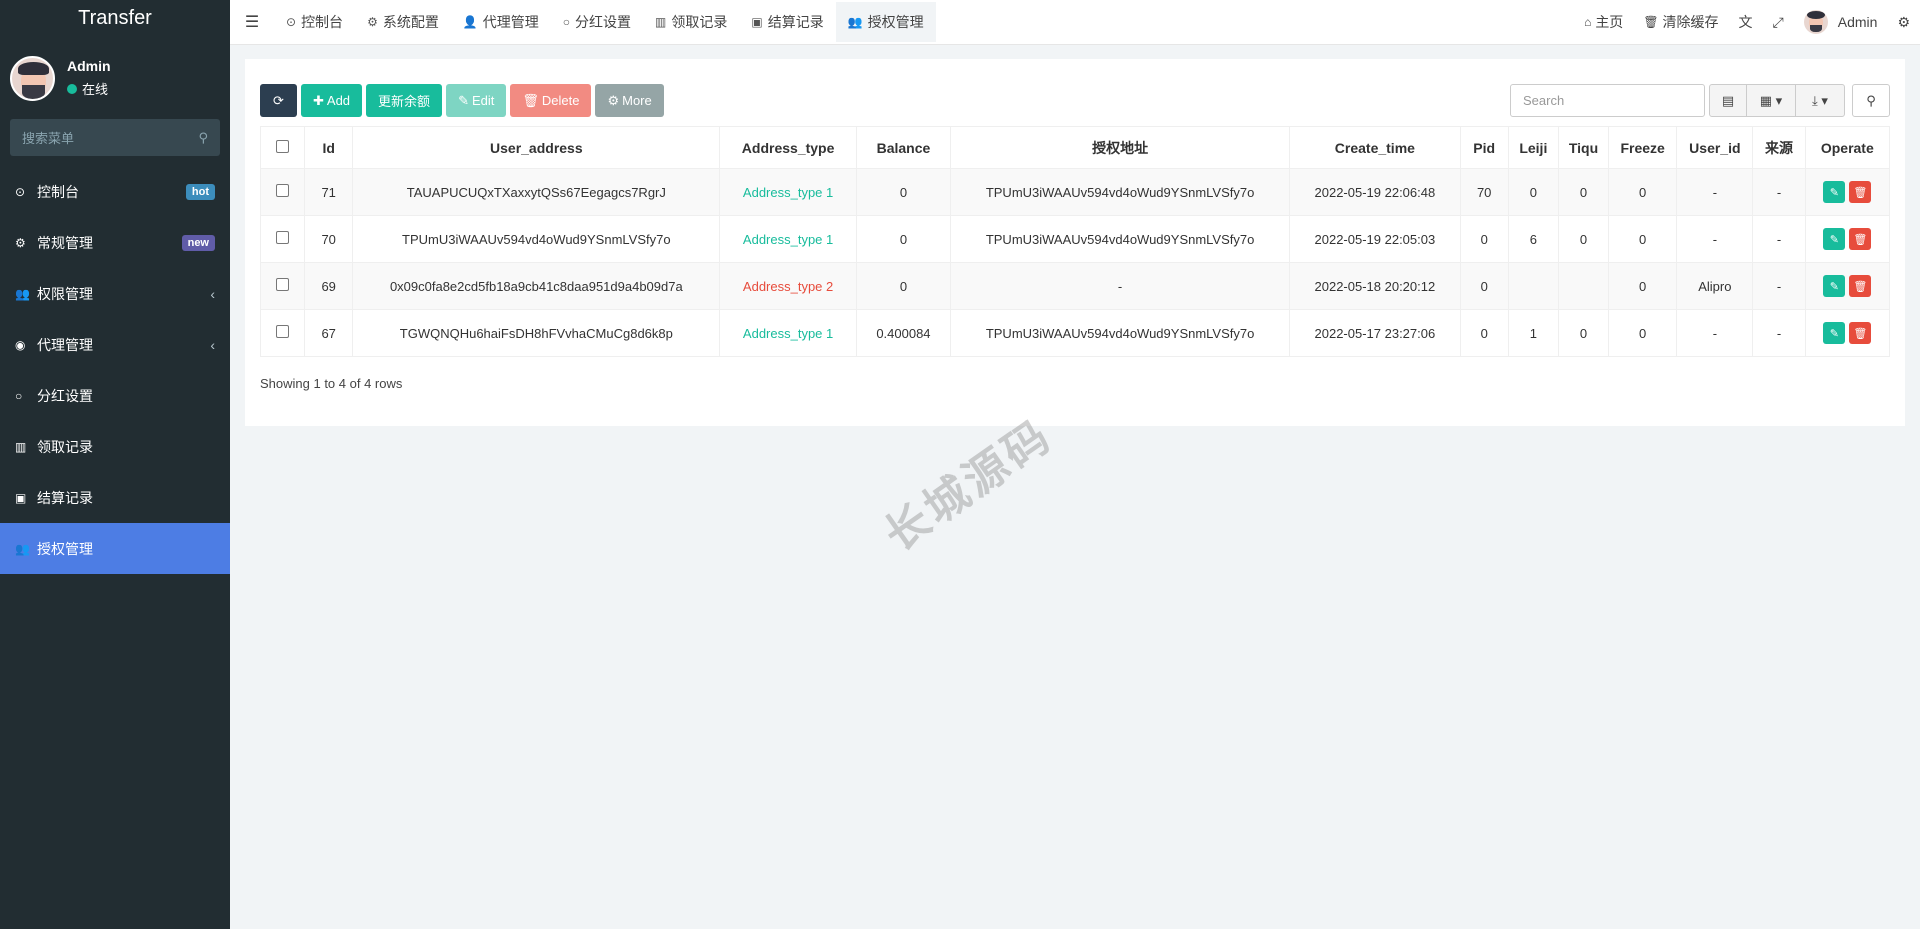 This screenshot has height=929, width=1920. Describe the element at coordinates (1857, 22) in the screenshot. I see `admin-label: Admin` at that location.